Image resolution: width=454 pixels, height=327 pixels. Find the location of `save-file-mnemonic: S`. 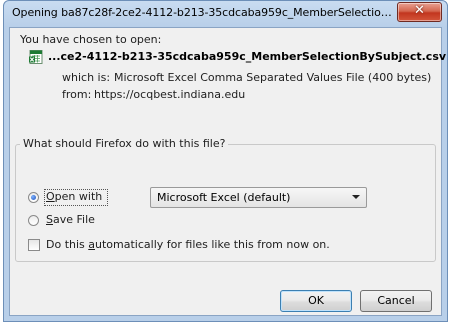

save-file-mnemonic: S is located at coordinates (49, 219).